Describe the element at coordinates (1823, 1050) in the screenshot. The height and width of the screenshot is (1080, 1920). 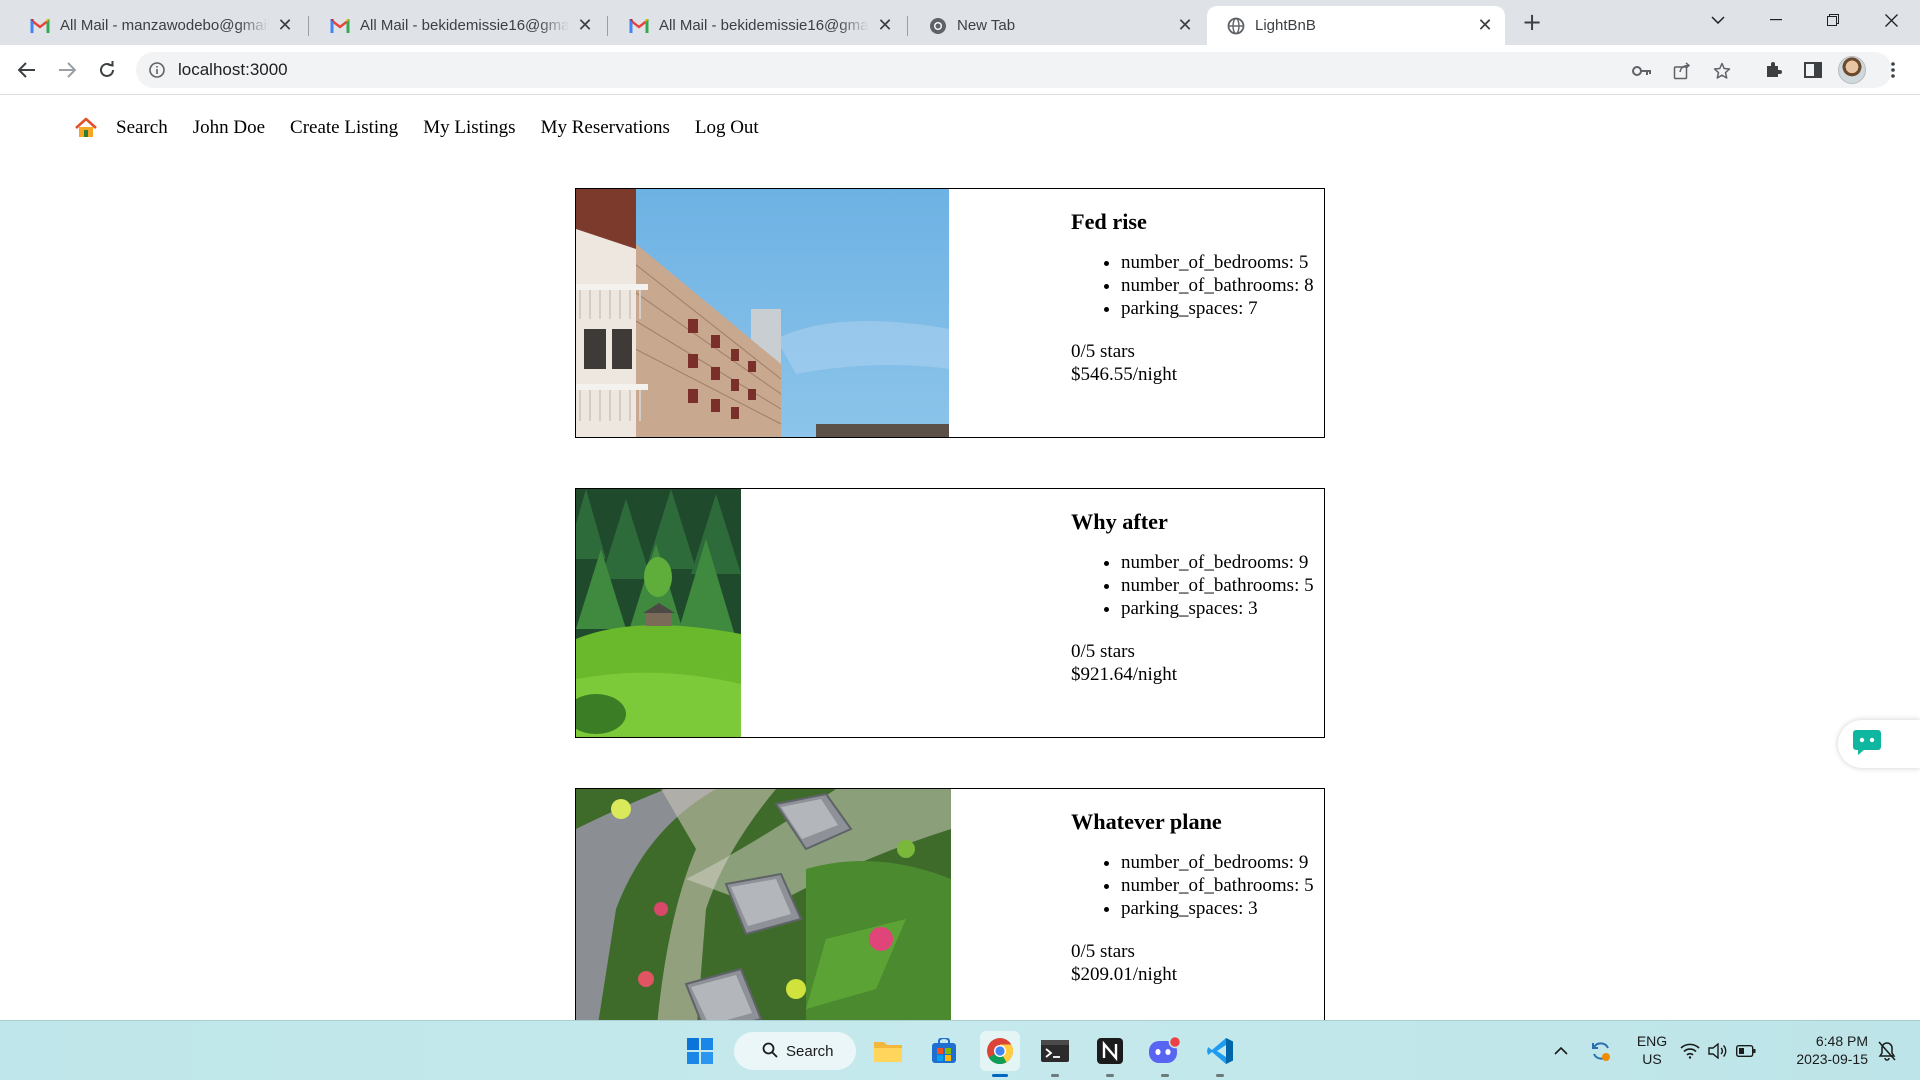
I see `clock: 6:48 PM 2023-09-15` at that location.